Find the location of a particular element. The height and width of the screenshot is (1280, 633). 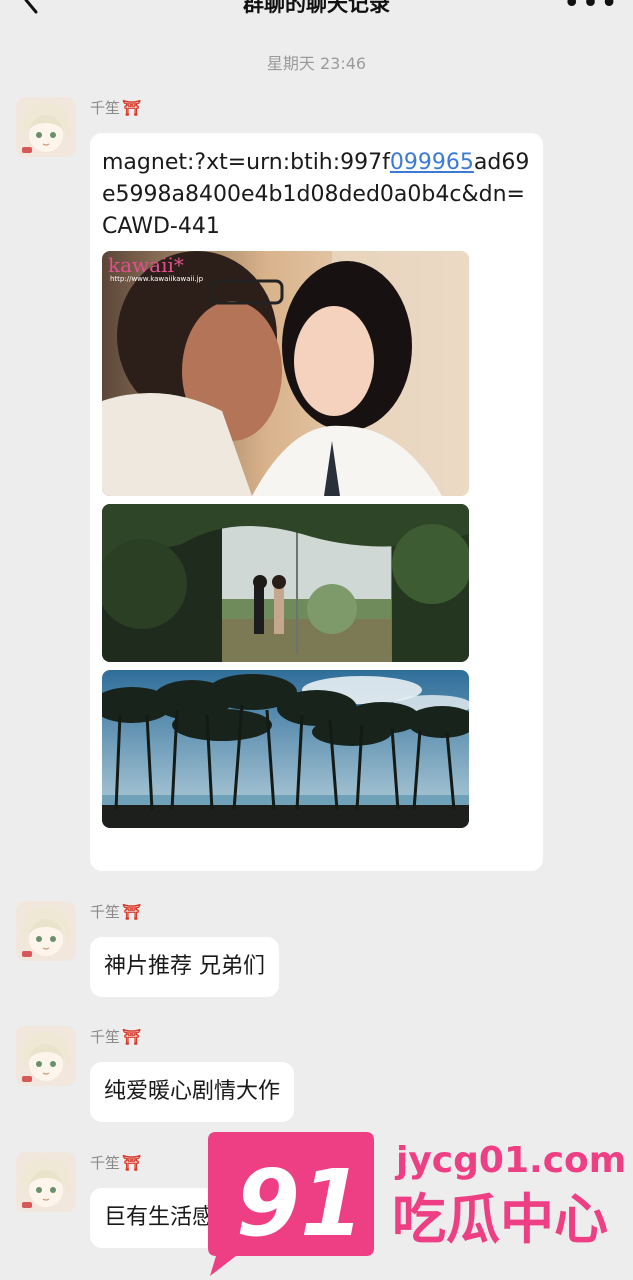

watermark-logo: 91 jycg01.com 吃瓜中心 is located at coordinates (417, 1204).